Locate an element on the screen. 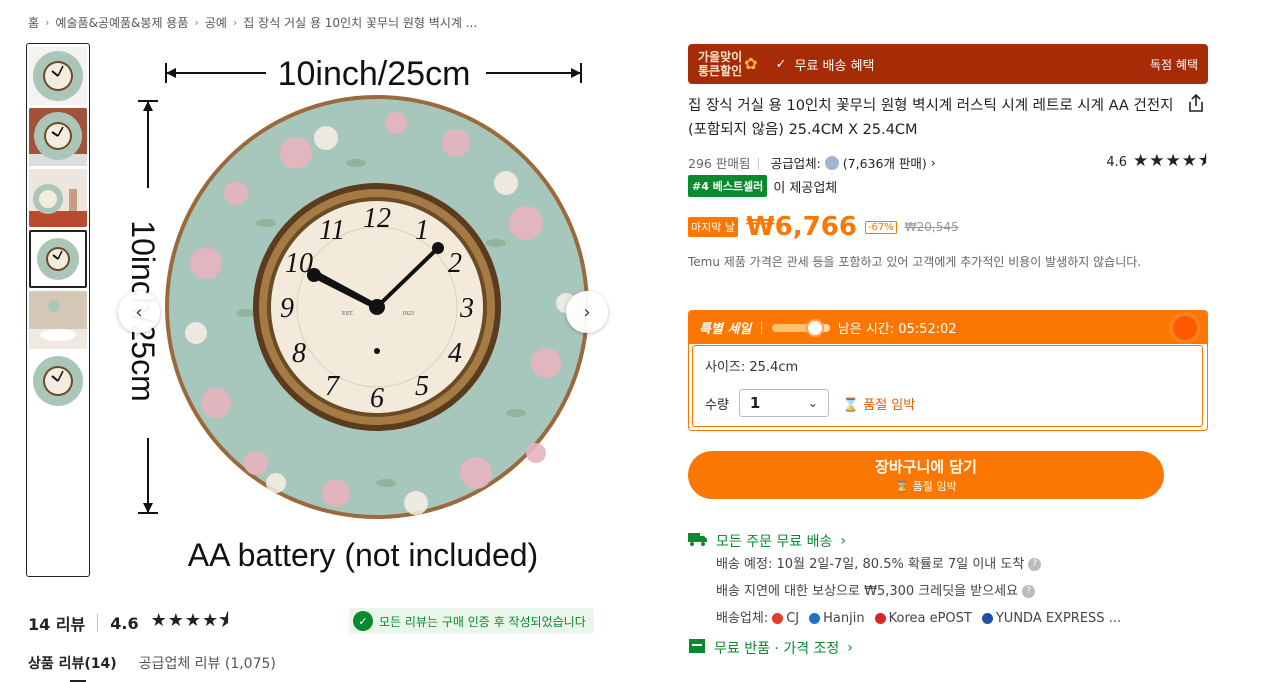 Image resolution: width=1287 pixels, height=682 pixels. sale-progress-knob is located at coordinates (815, 327).